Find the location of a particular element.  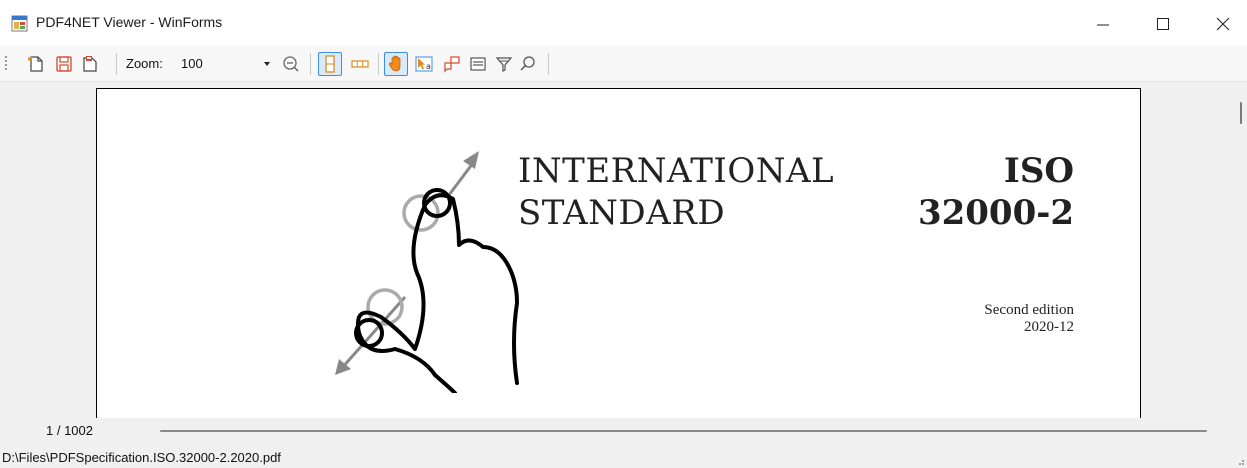

close-icon is located at coordinates (1223, 24).